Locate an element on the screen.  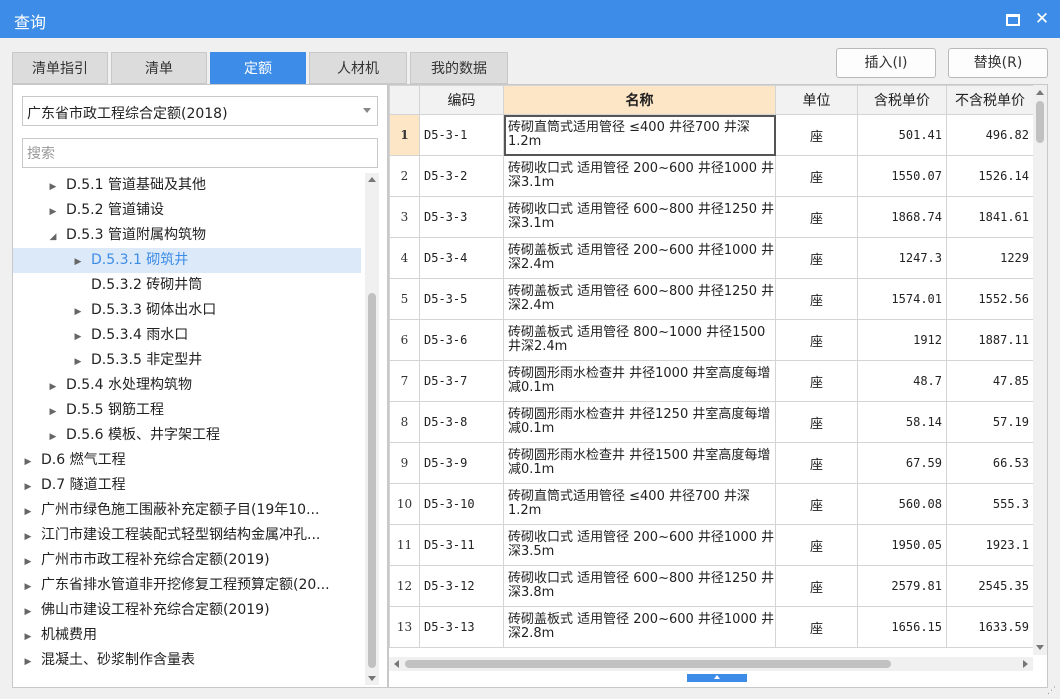
row-index: 3 is located at coordinates (404, 217).